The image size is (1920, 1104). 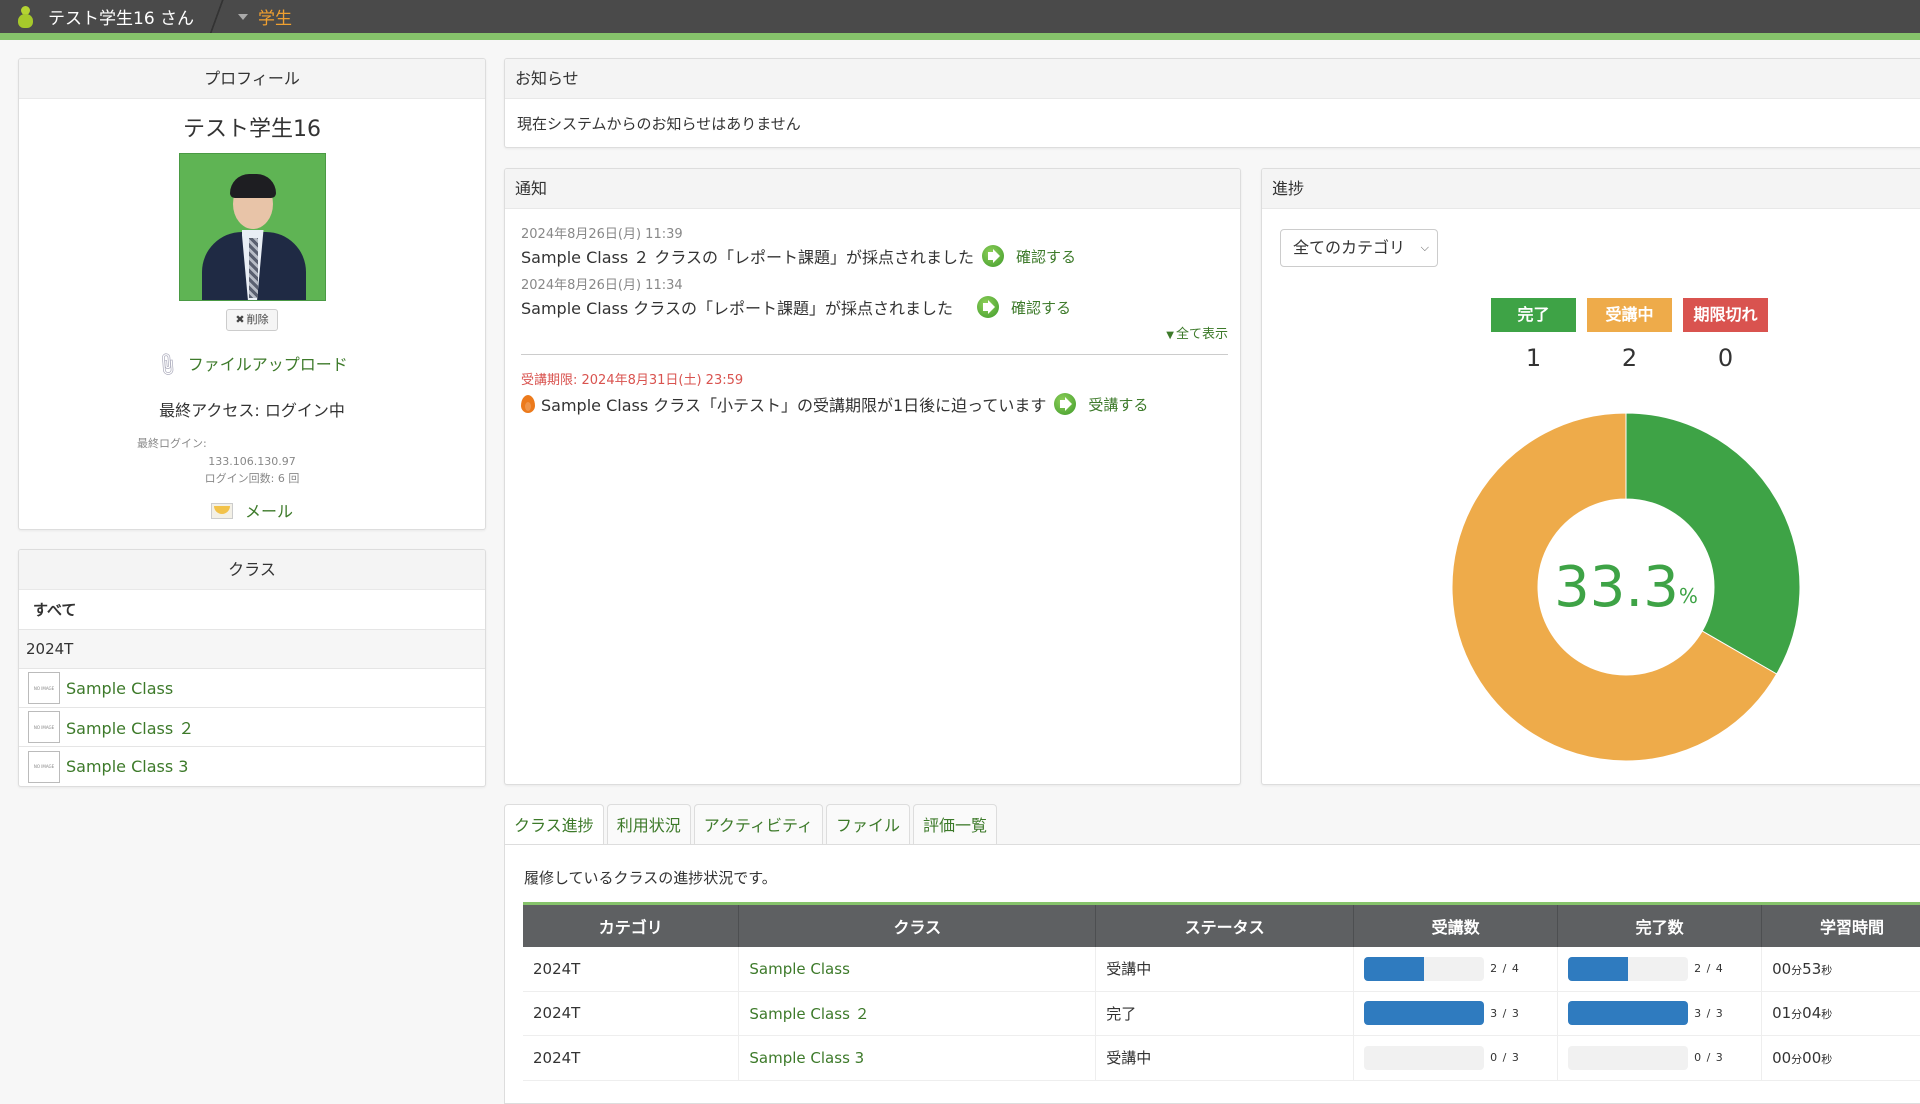 What do you see at coordinates (1660, 925) in the screenshot?
I see `column-header: 完了数` at bounding box center [1660, 925].